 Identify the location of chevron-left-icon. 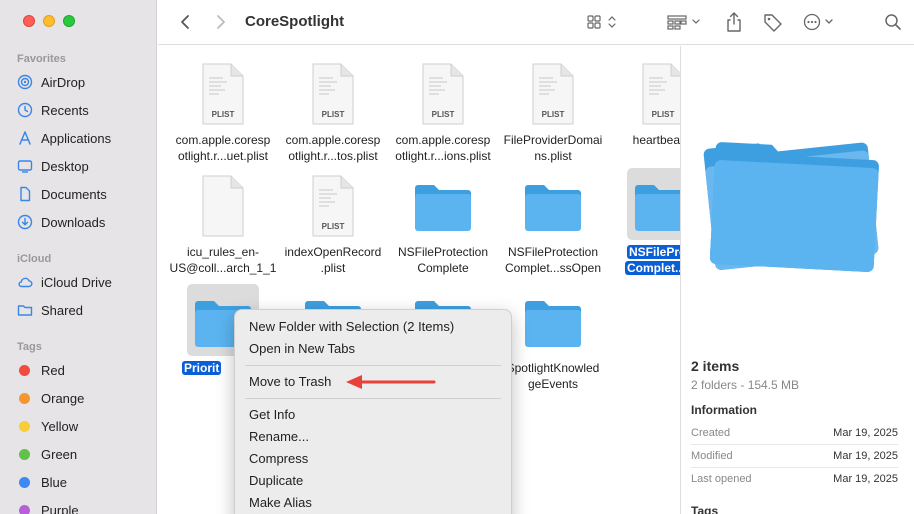
(185, 22).